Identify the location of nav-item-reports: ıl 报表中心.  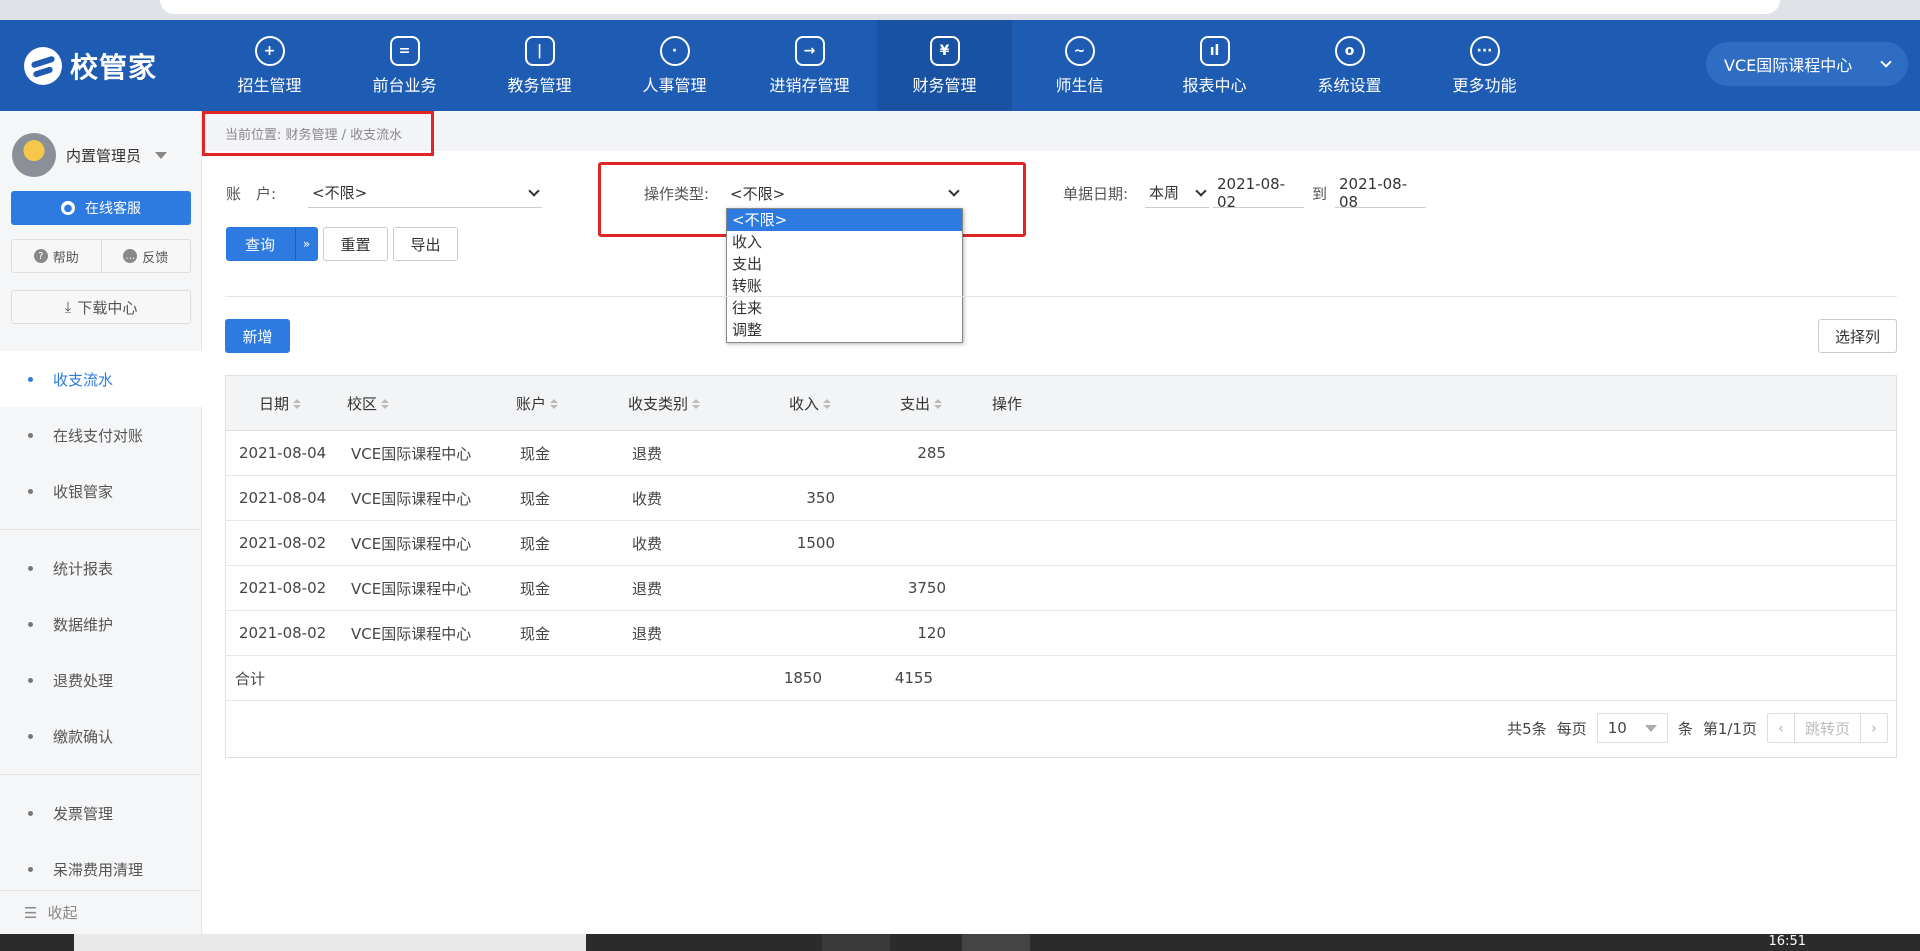
(1214, 65).